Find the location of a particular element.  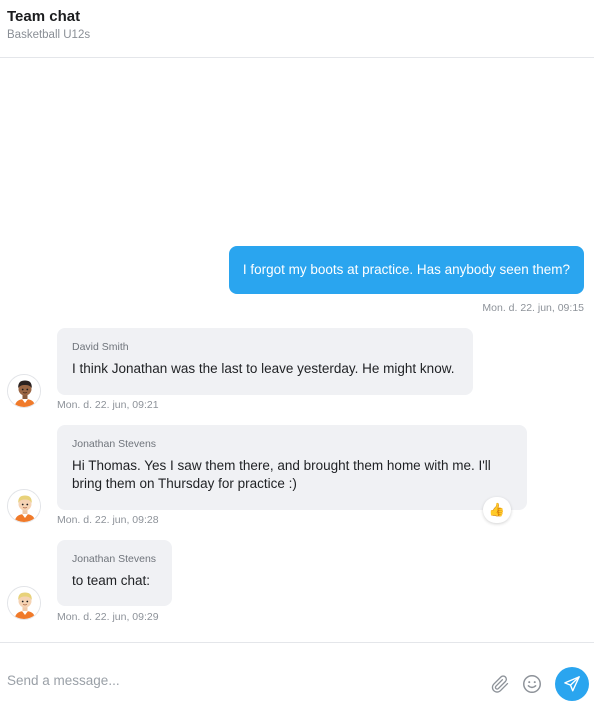

thumbs-up-reaction-icon: 👍 is located at coordinates (497, 510).